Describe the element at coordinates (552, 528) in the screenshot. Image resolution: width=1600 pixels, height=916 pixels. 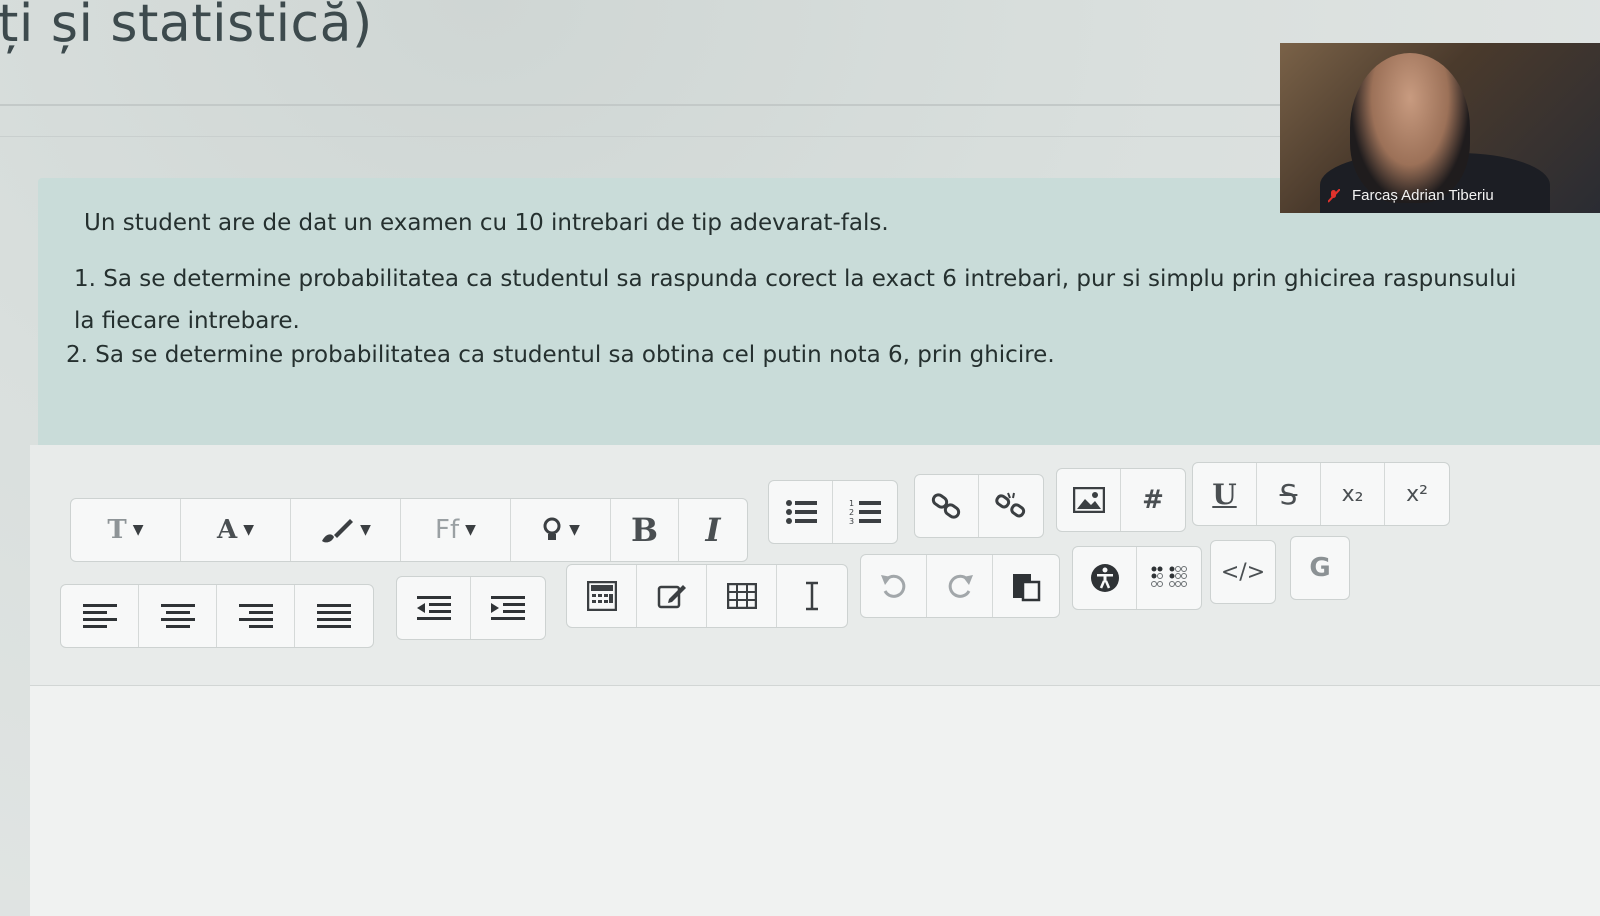
I see `lightbulb-icon` at that location.